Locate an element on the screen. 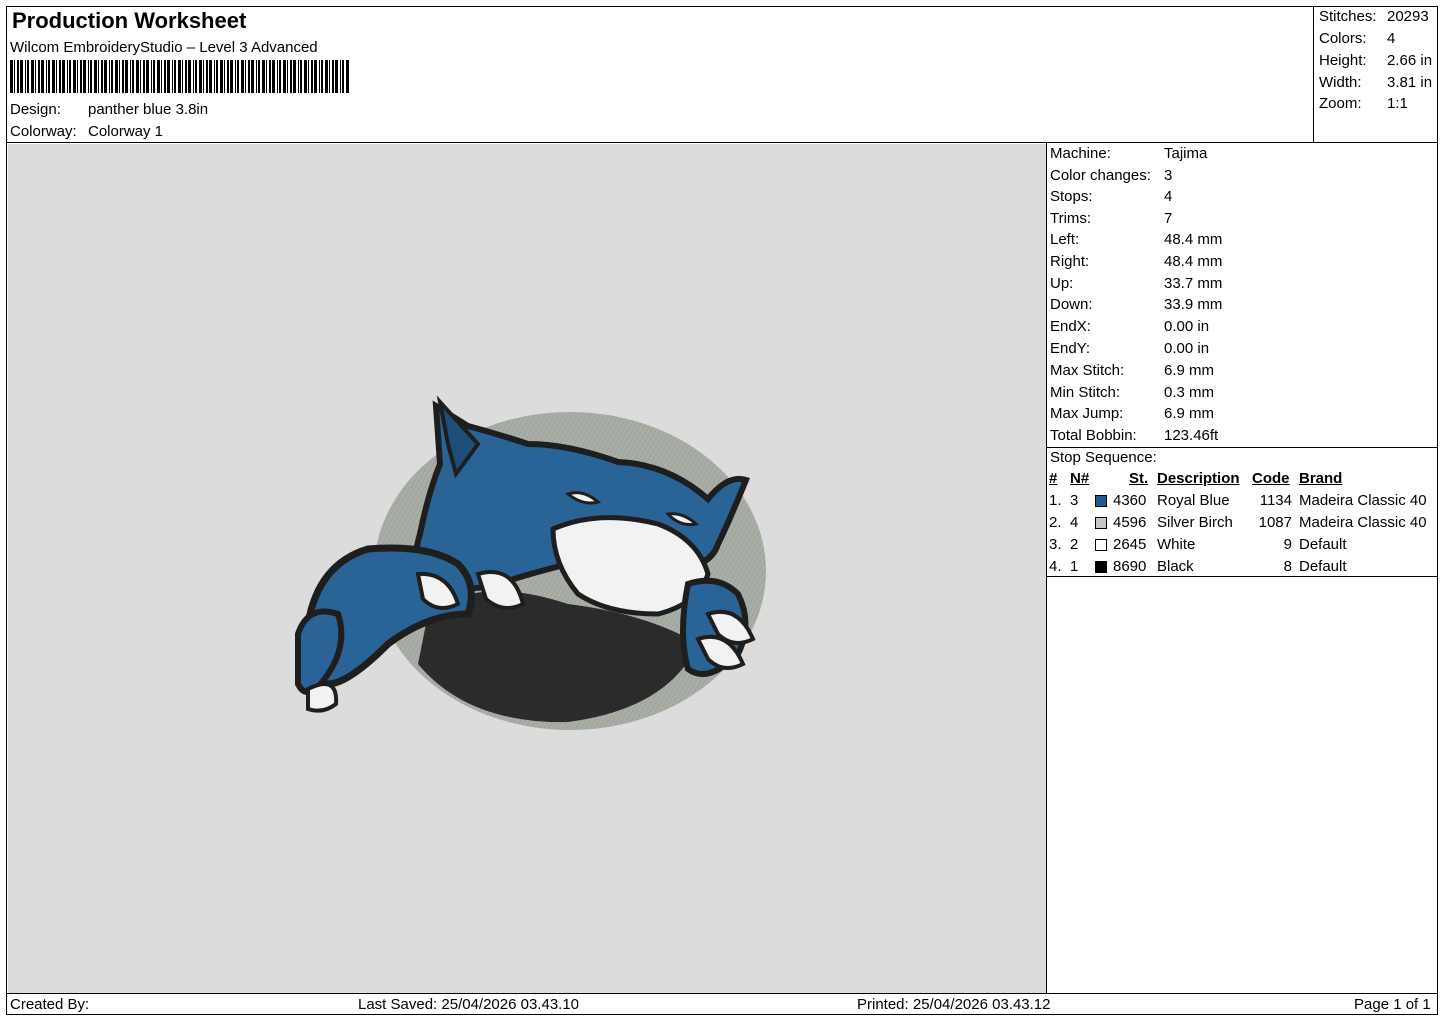 This screenshot has height=1021, width=1445. info-value: 123.46ft is located at coordinates (1191, 435).